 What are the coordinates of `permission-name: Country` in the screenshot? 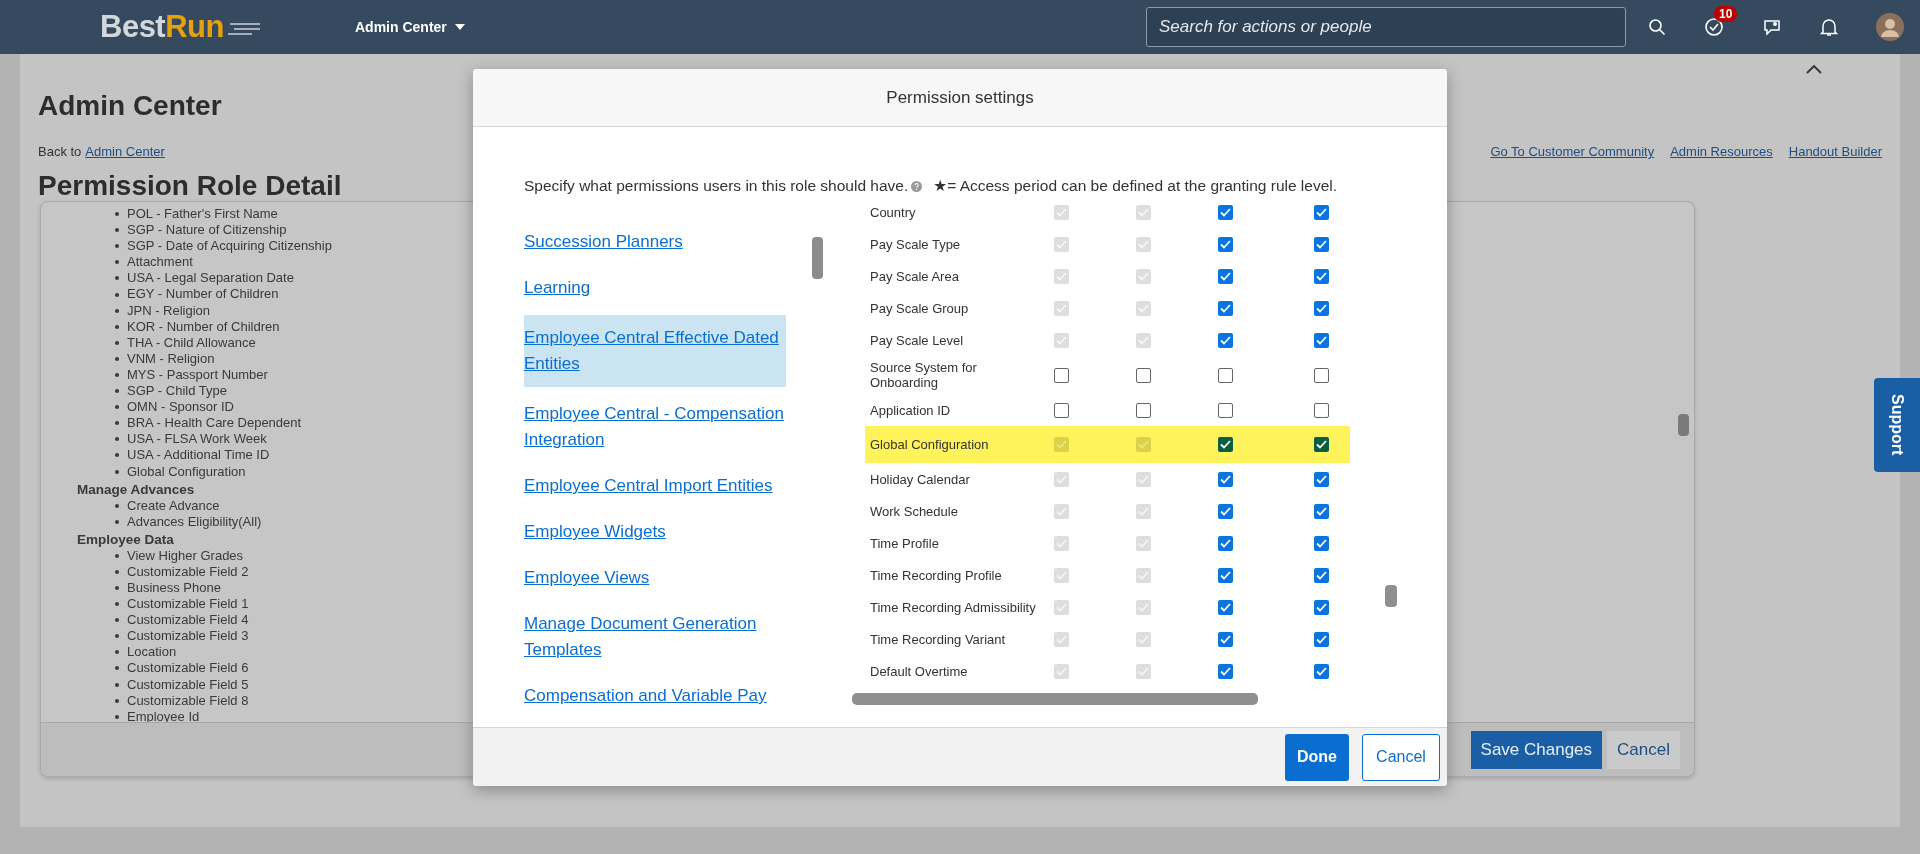 It's located at (893, 212).